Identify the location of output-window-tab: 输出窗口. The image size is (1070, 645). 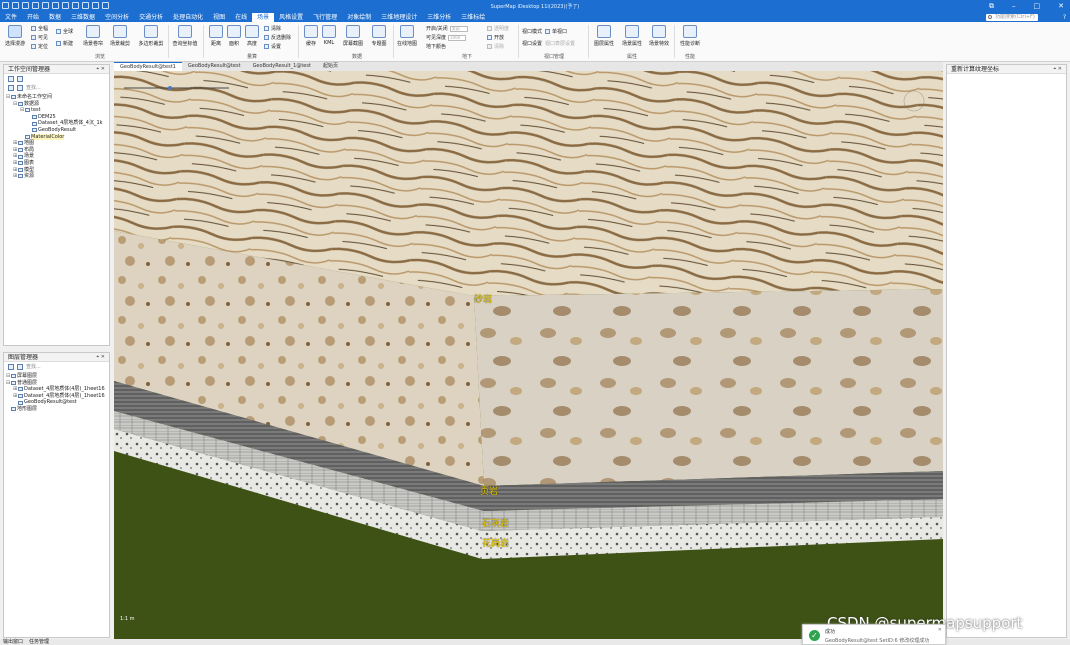
(13, 642).